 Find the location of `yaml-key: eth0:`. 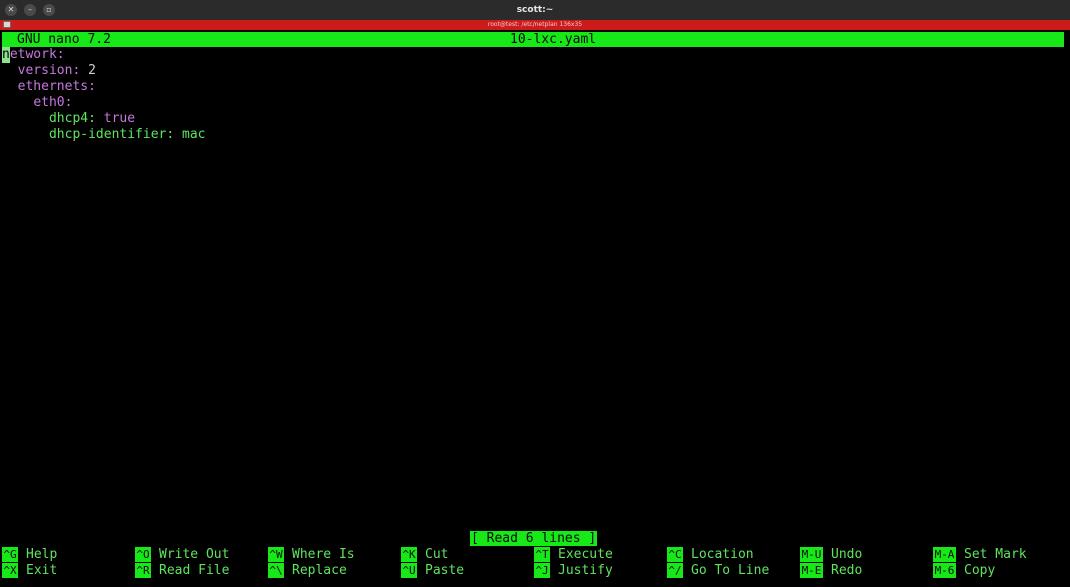

yaml-key: eth0: is located at coordinates (53, 102).